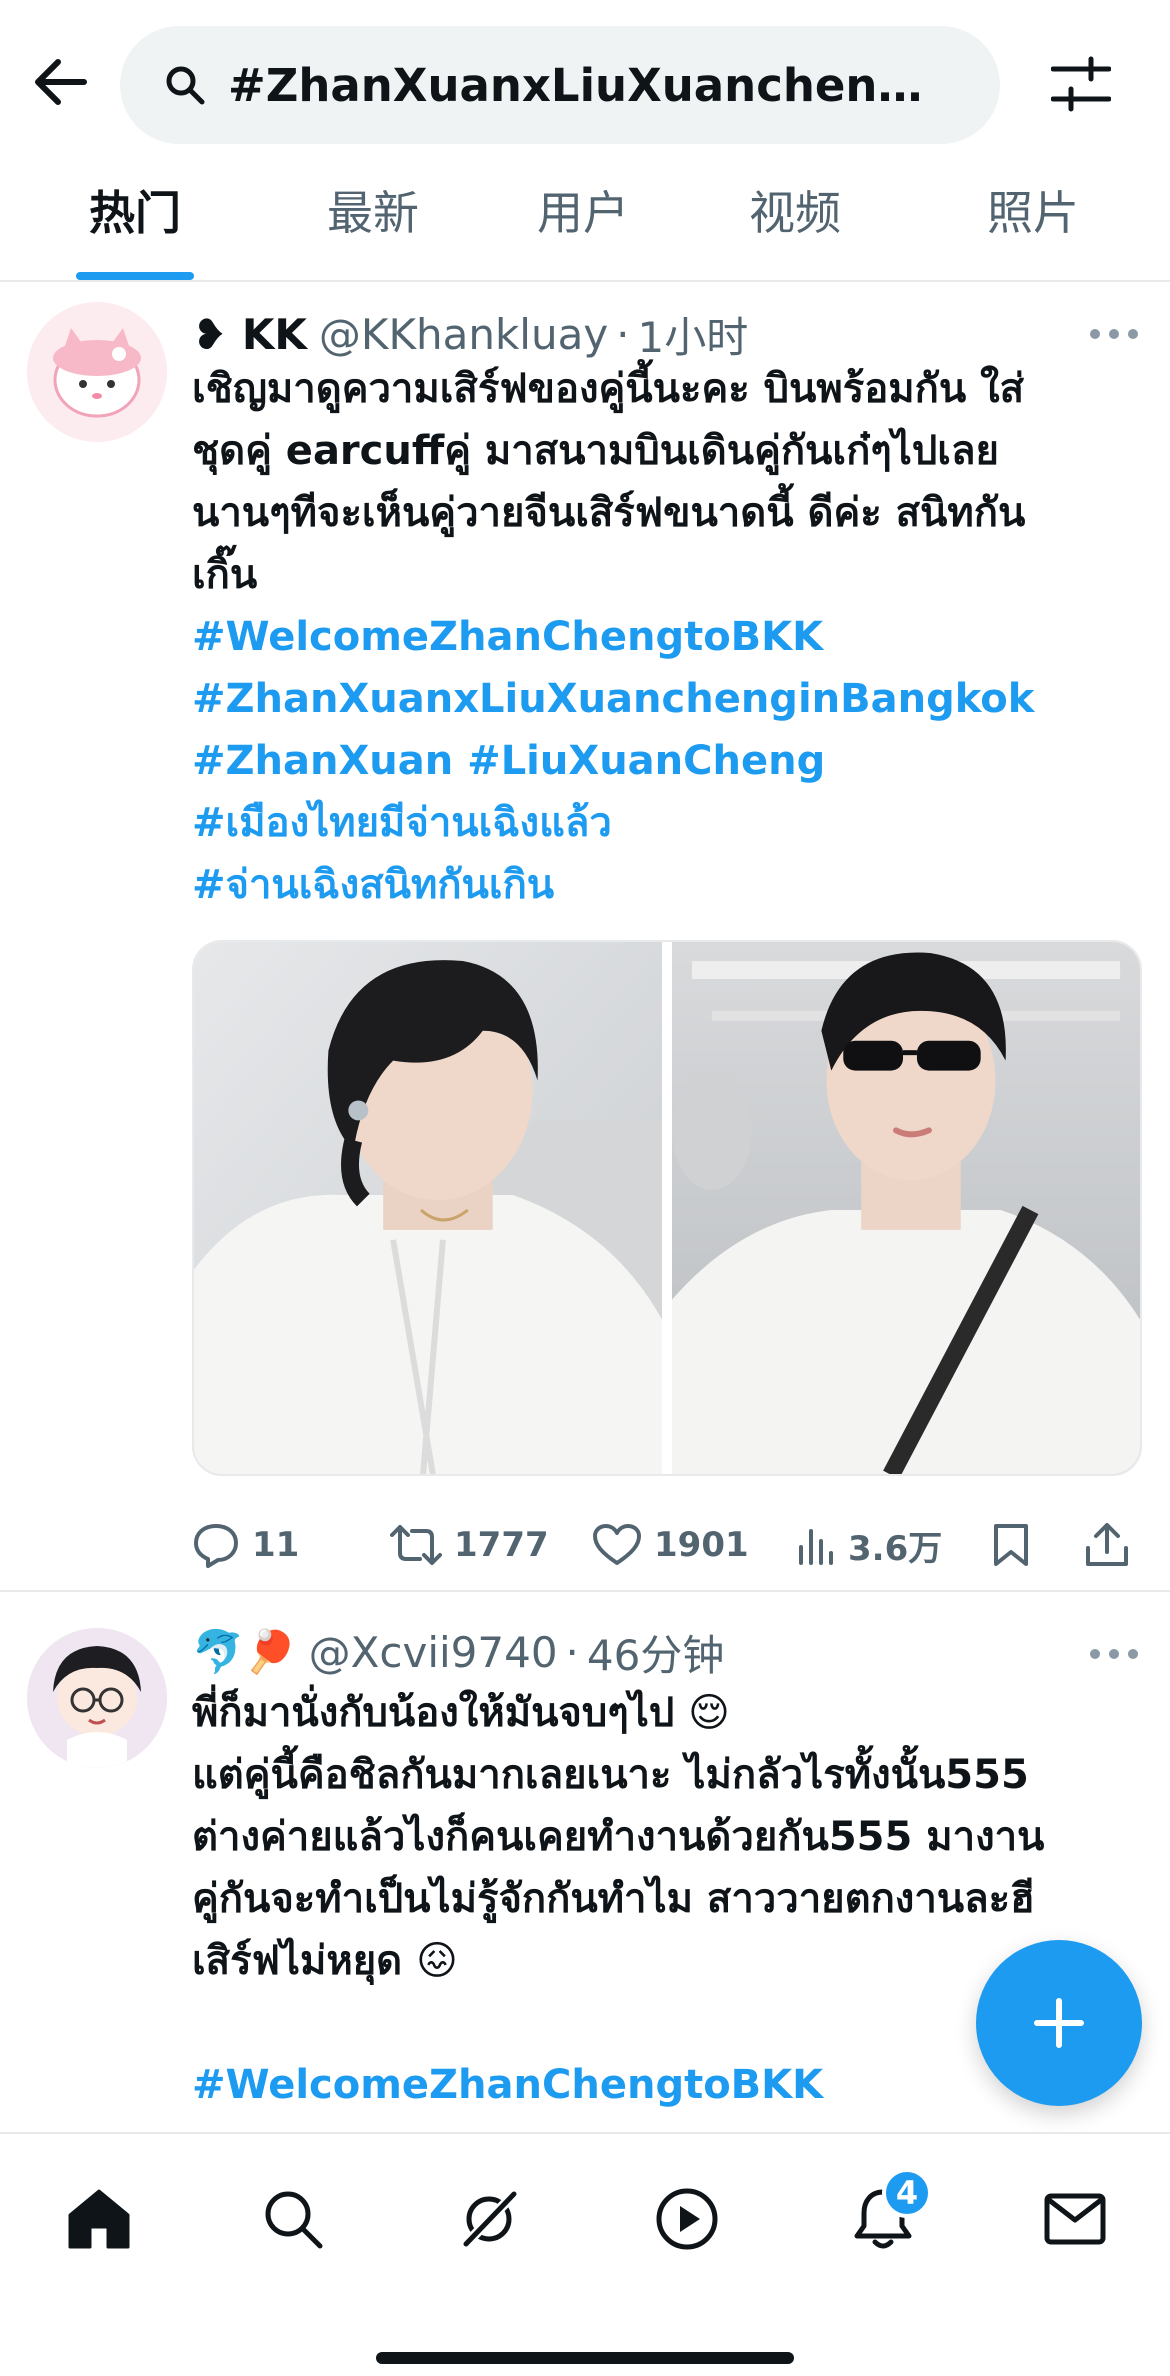 Image resolution: width=1170 pixels, height=2376 pixels. Describe the element at coordinates (135, 213) in the screenshot. I see `tab-label: 热门` at that location.